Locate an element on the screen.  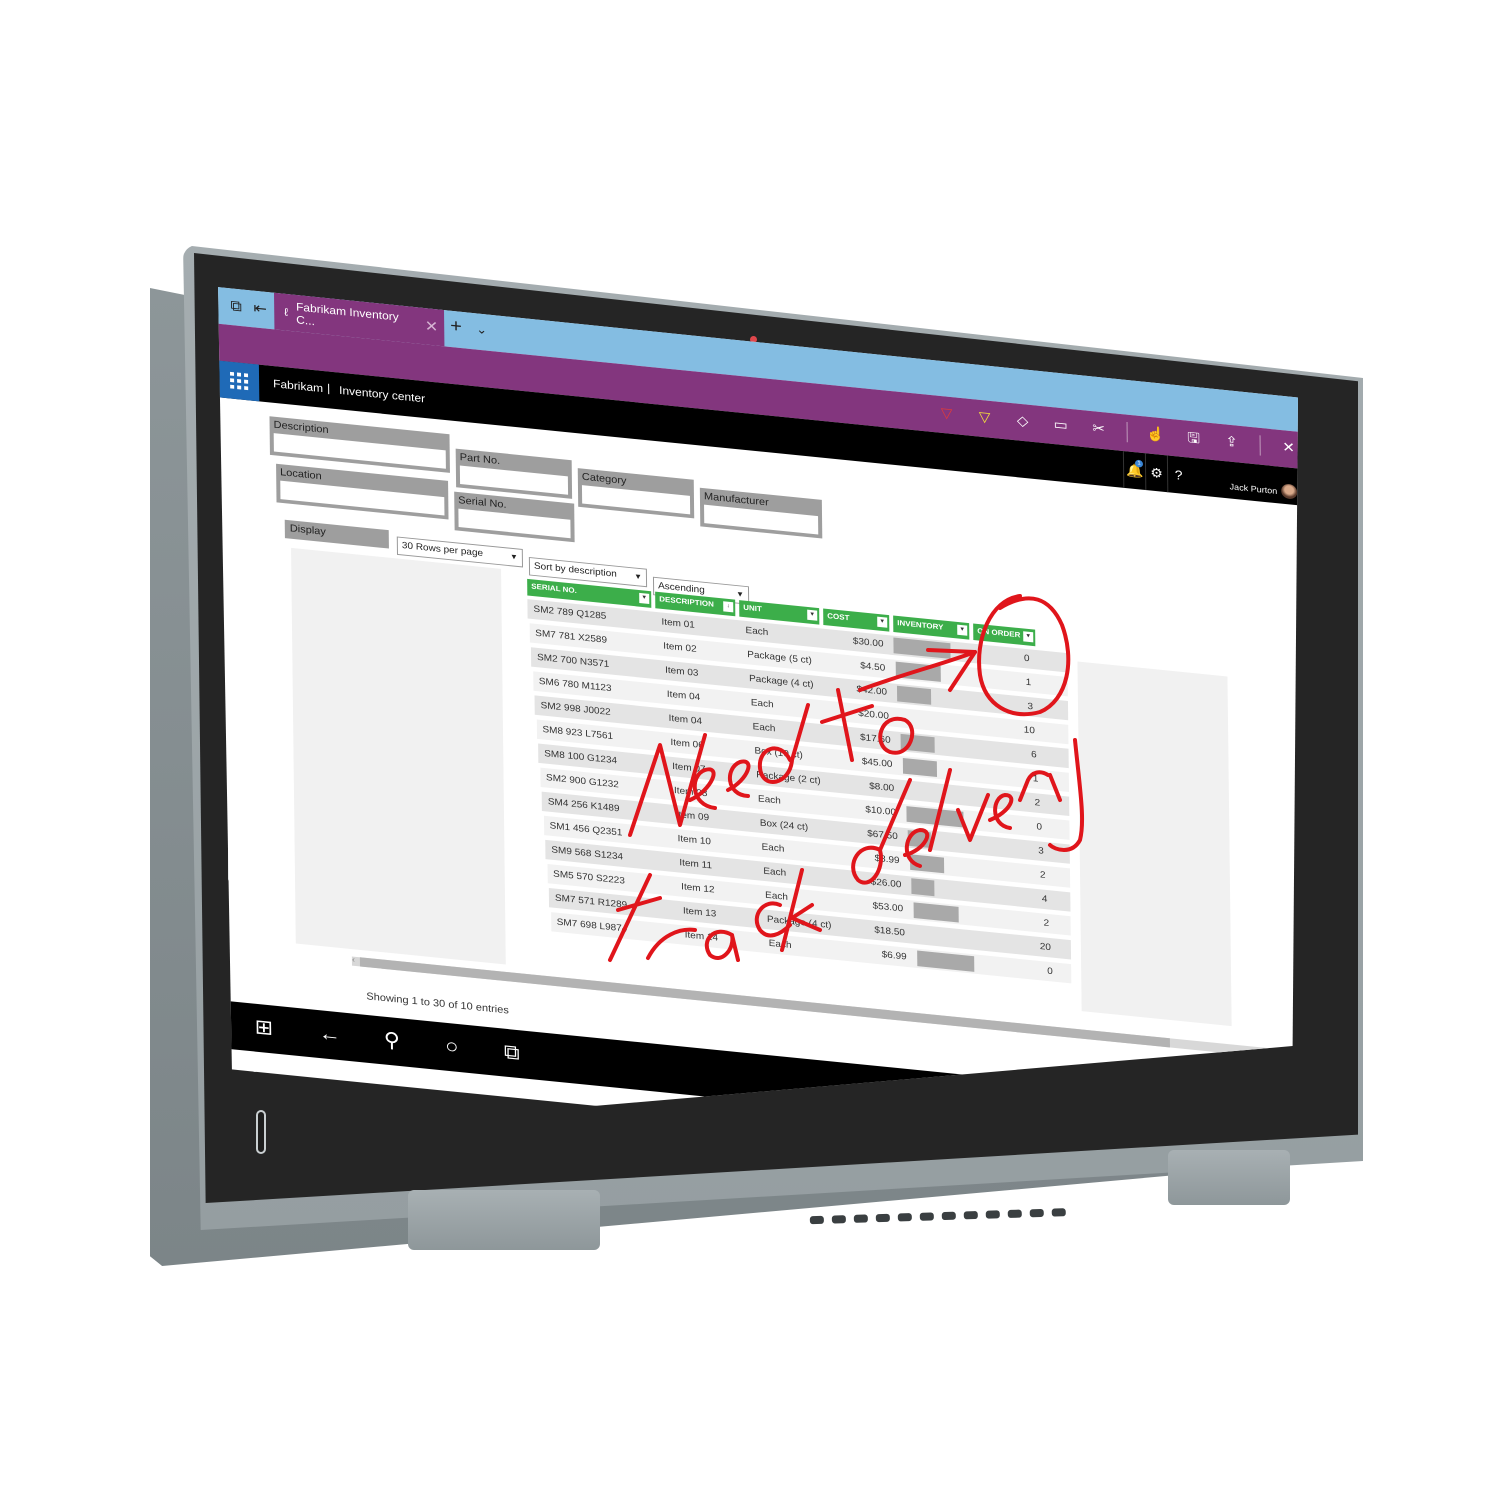
toolbar-separator is located at coordinates (1260, 445).